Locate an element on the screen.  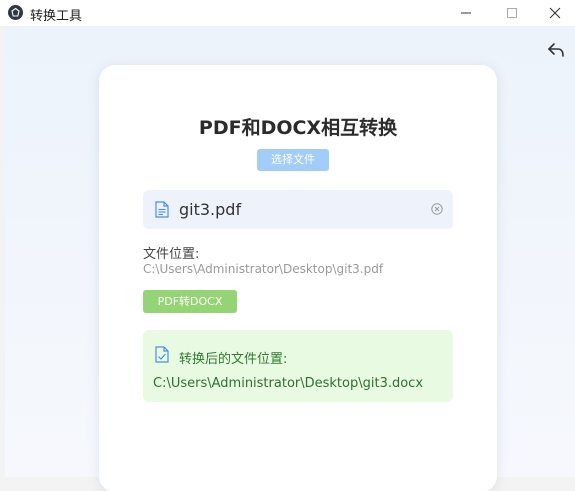
close-button is located at coordinates (553, 13).